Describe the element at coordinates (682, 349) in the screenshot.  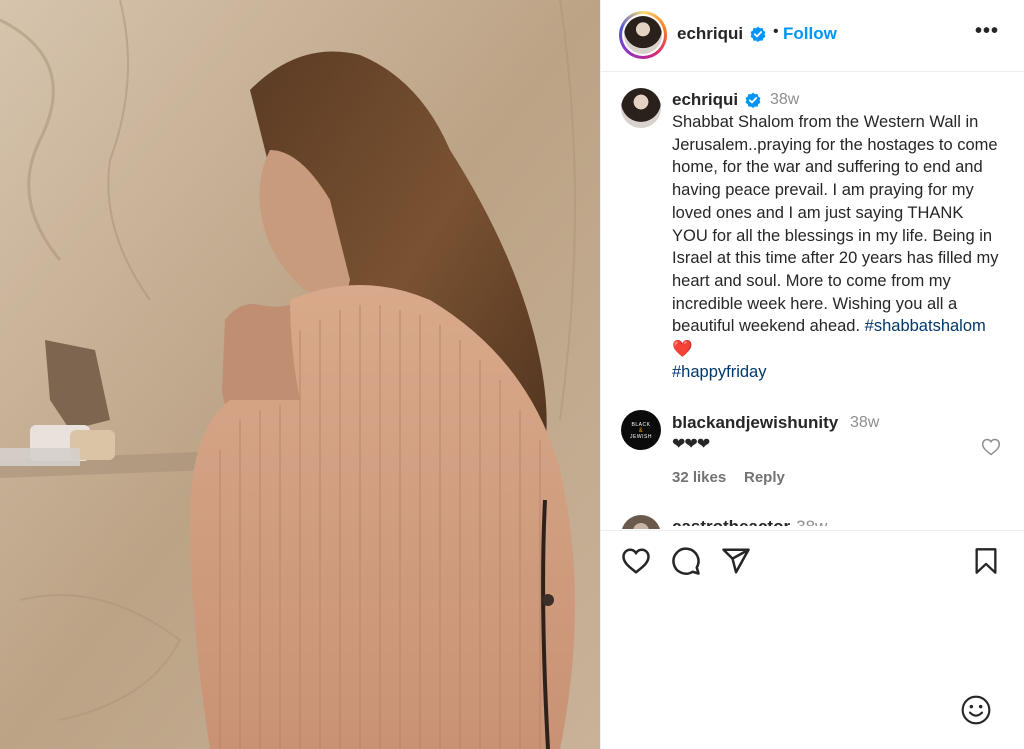
I see `heart-emoji: ❤️` at that location.